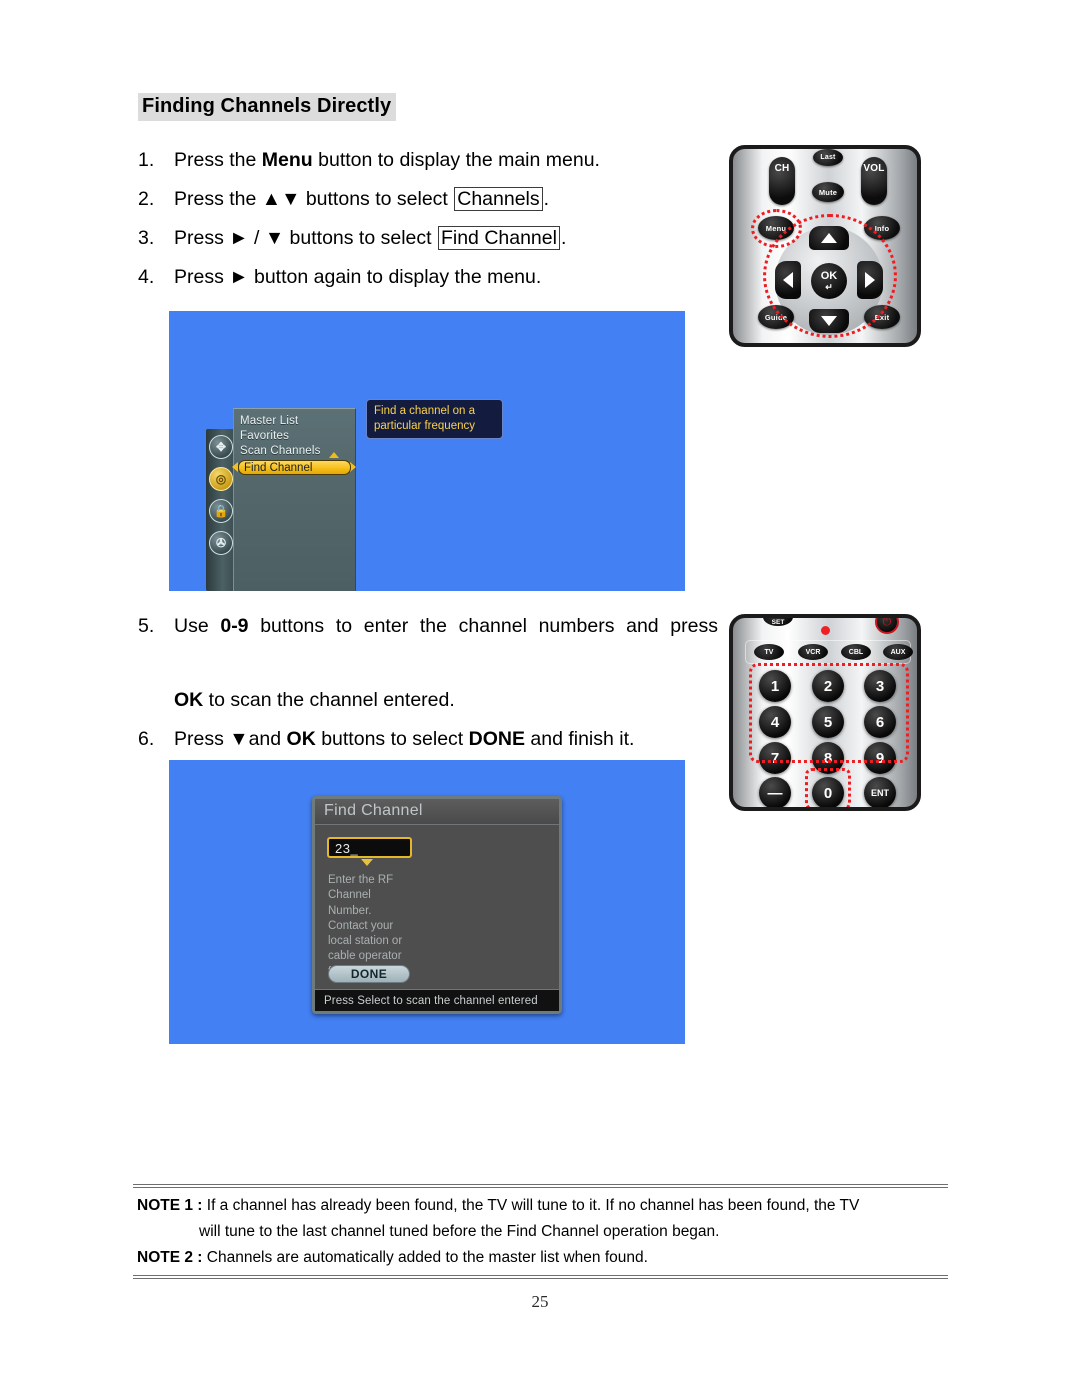 This screenshot has width=1080, height=1397. I want to click on step-emphasis: Menu, so click(287, 160).